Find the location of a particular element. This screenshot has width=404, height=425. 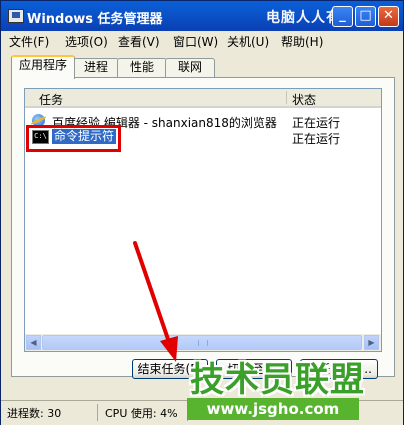

watermark-logo-text: 技术员联盟 is located at coordinates (277, 380).